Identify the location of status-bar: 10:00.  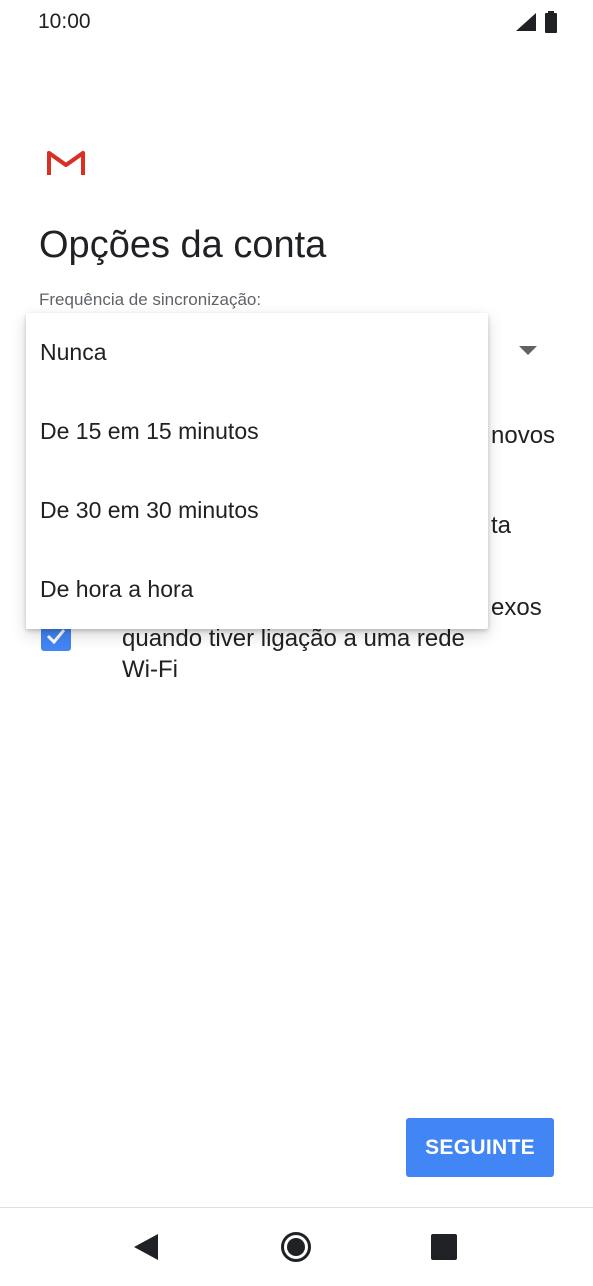
(296, 24).